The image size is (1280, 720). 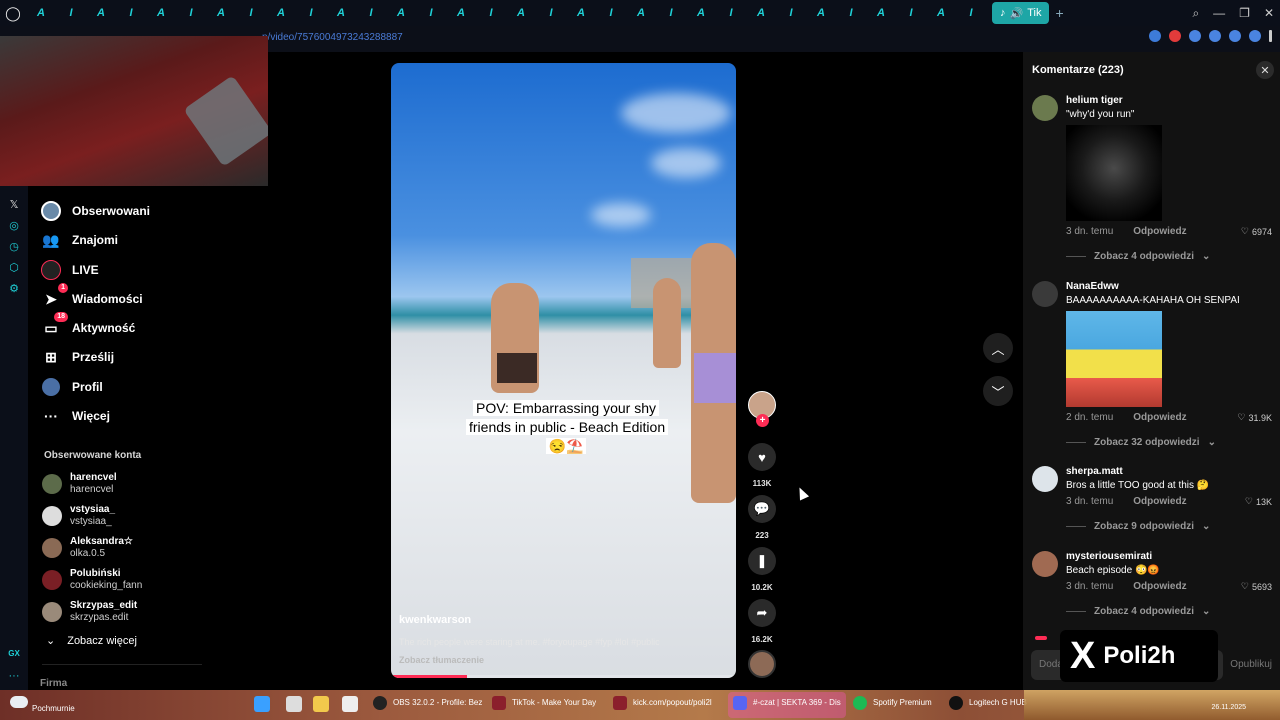 I want to click on cloud-weather-icon, so click(x=19, y=702).